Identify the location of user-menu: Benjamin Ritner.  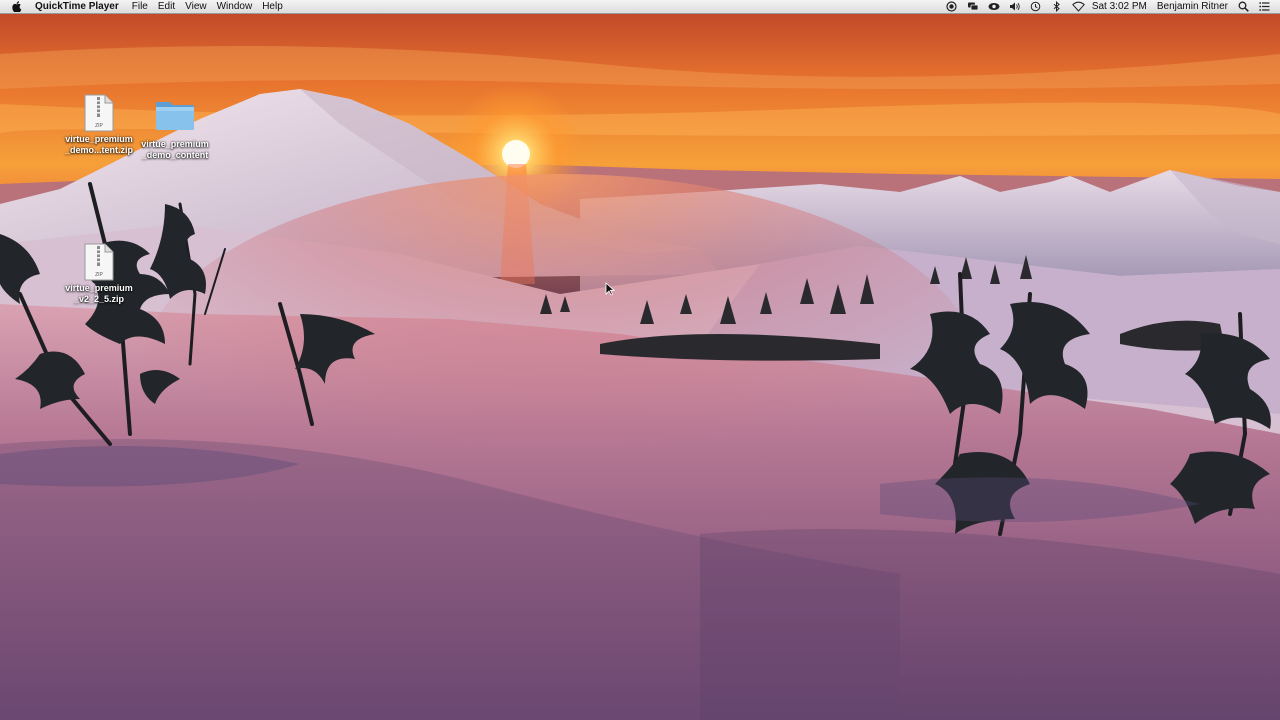
(1192, 7).